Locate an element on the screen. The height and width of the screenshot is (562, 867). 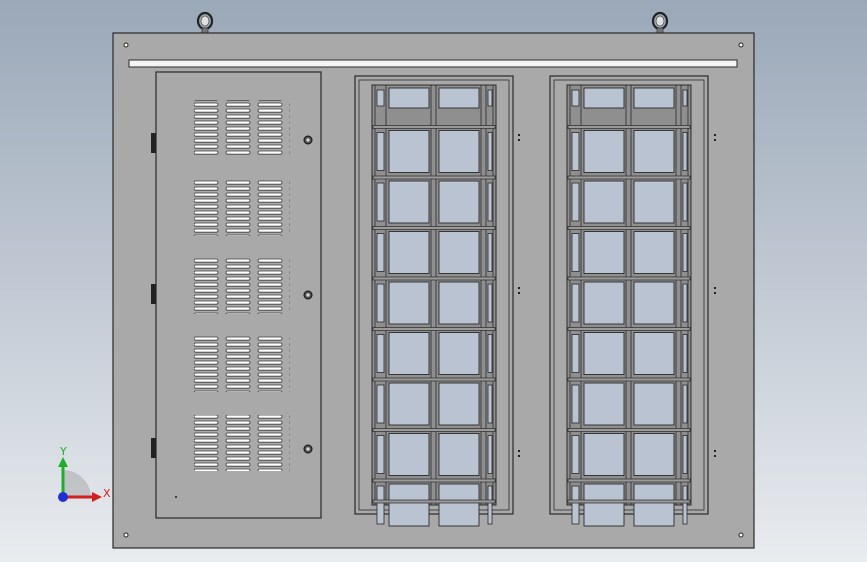
hinge-middle is located at coordinates (153, 294).